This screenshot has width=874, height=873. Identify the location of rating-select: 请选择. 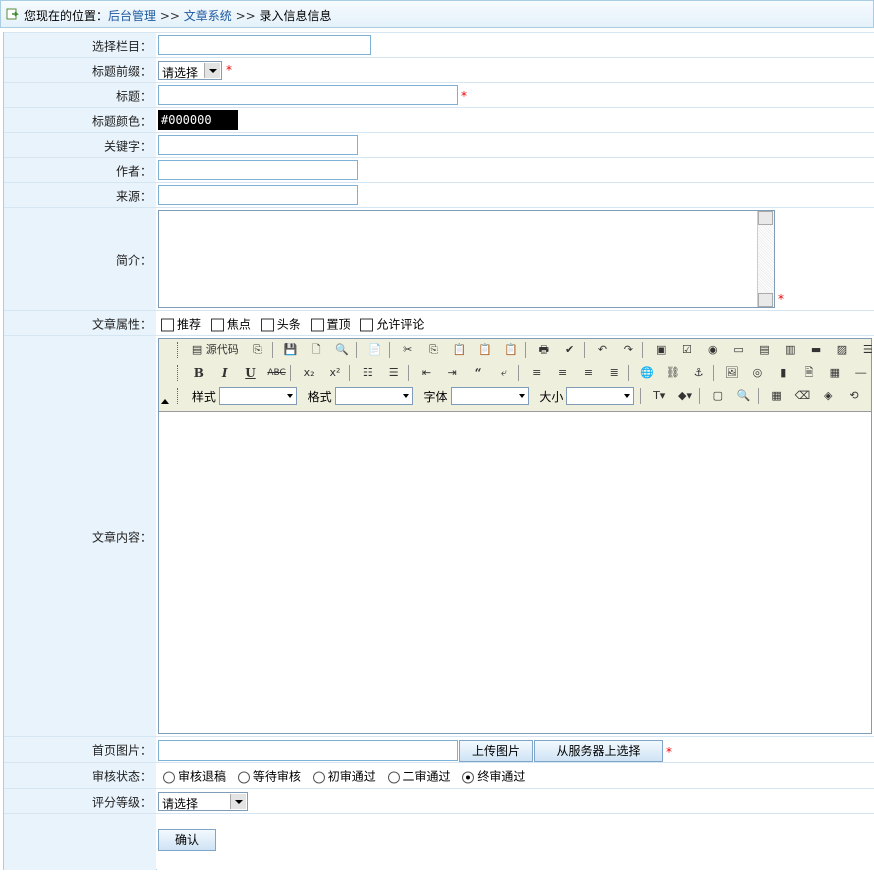
(203, 801).